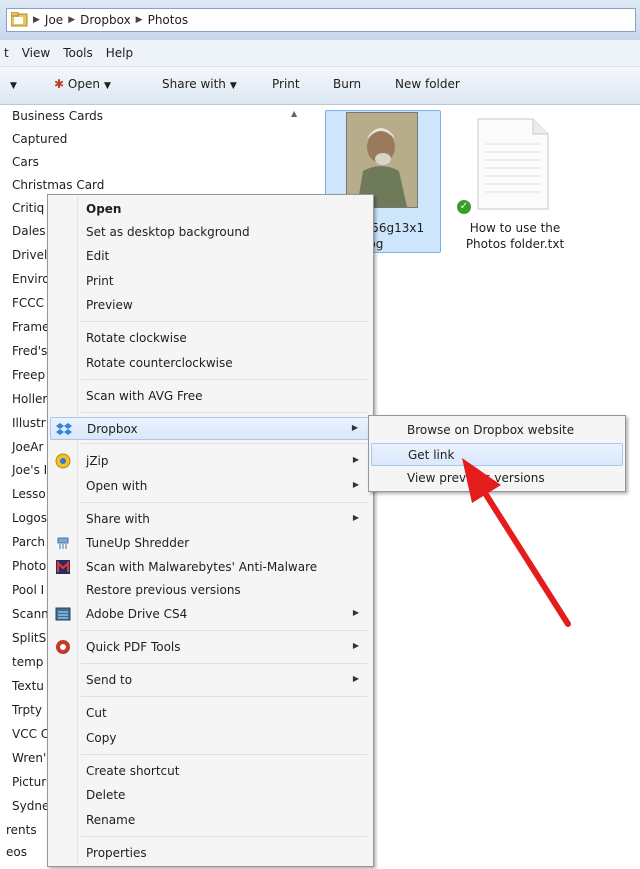  Describe the element at coordinates (427, 84) in the screenshot. I see `new-folder-button: New folder` at that location.